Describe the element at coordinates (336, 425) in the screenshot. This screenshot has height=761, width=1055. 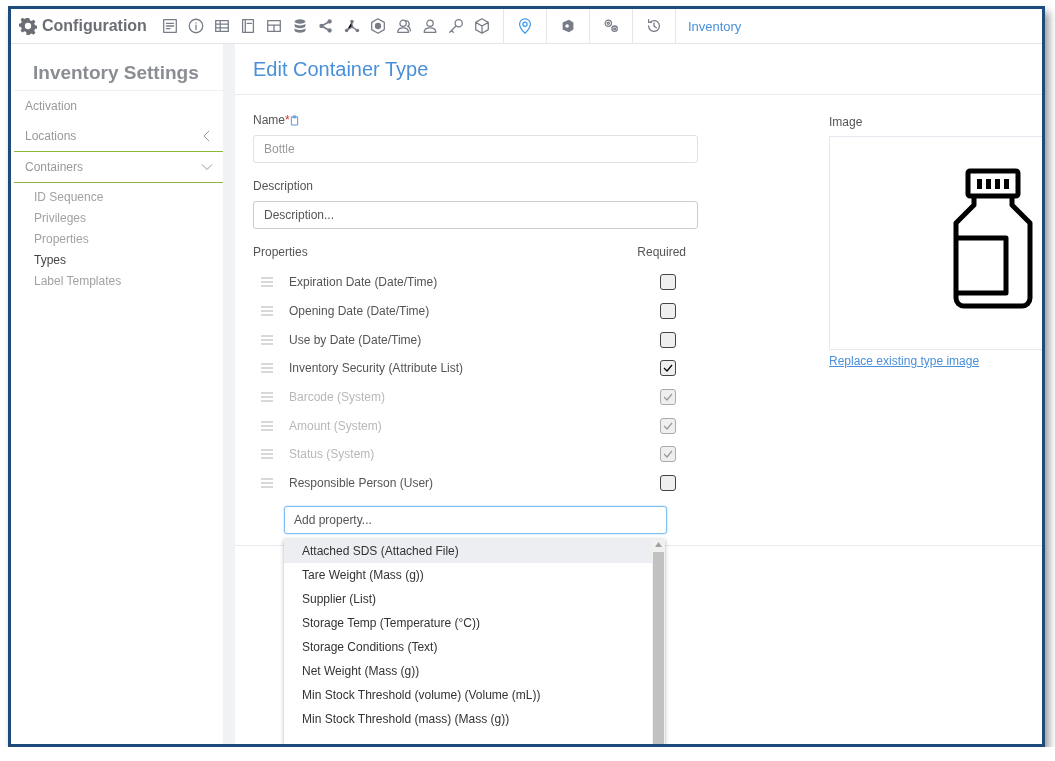
I see `property-name: Amount (System)` at that location.